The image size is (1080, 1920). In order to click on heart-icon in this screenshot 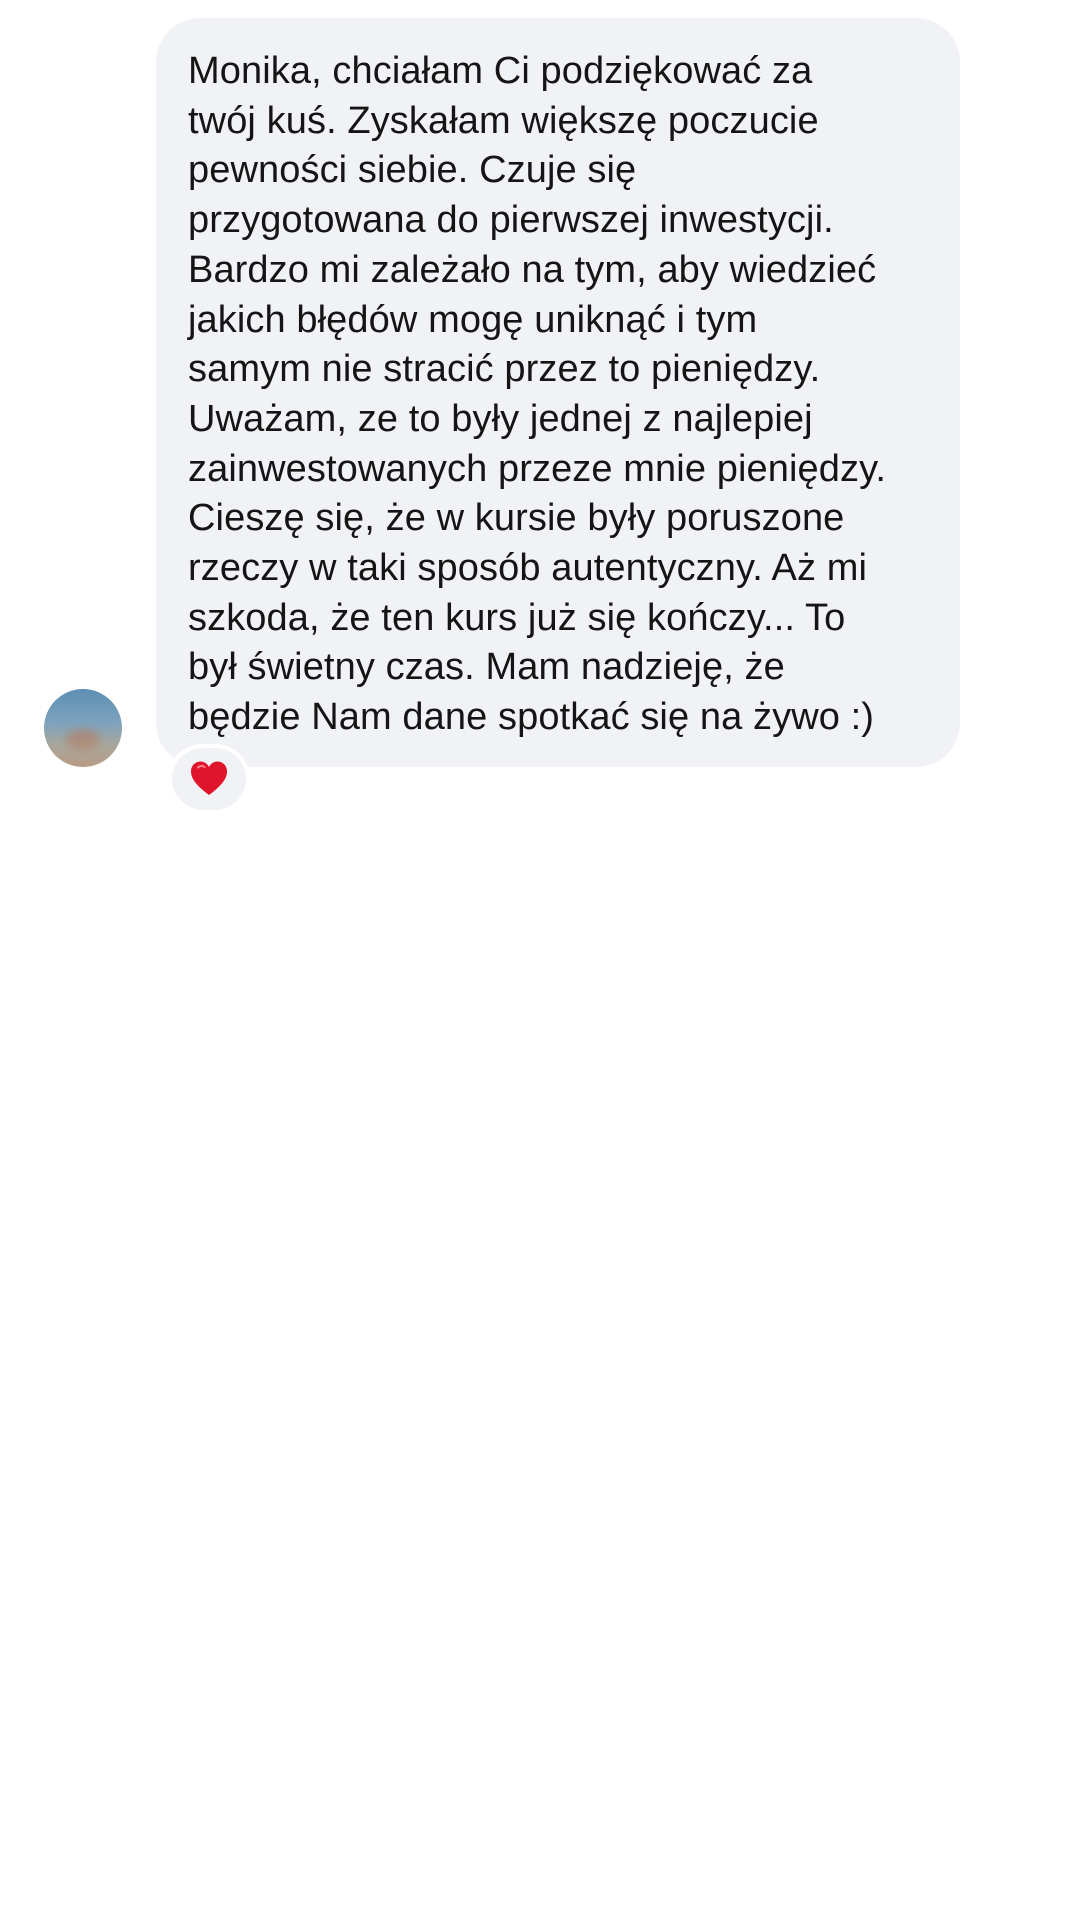, I will do `click(209, 778)`.